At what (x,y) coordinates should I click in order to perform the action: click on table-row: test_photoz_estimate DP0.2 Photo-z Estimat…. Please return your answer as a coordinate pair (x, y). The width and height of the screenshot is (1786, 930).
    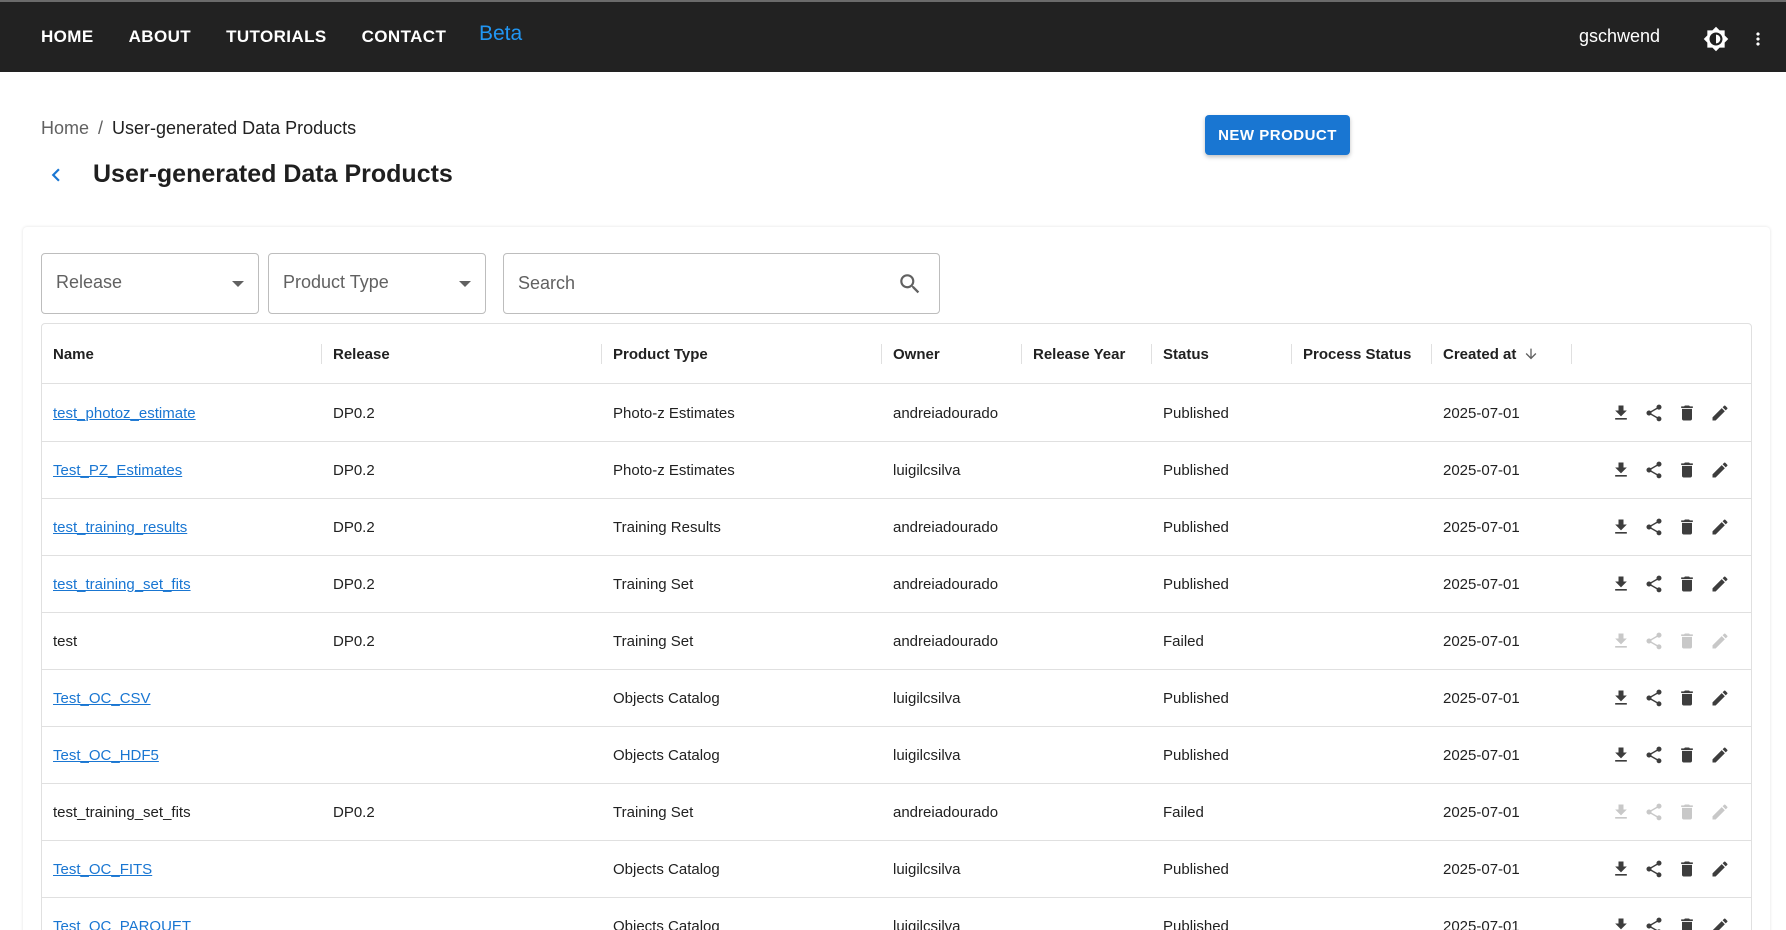
    Looking at the image, I should click on (896, 413).